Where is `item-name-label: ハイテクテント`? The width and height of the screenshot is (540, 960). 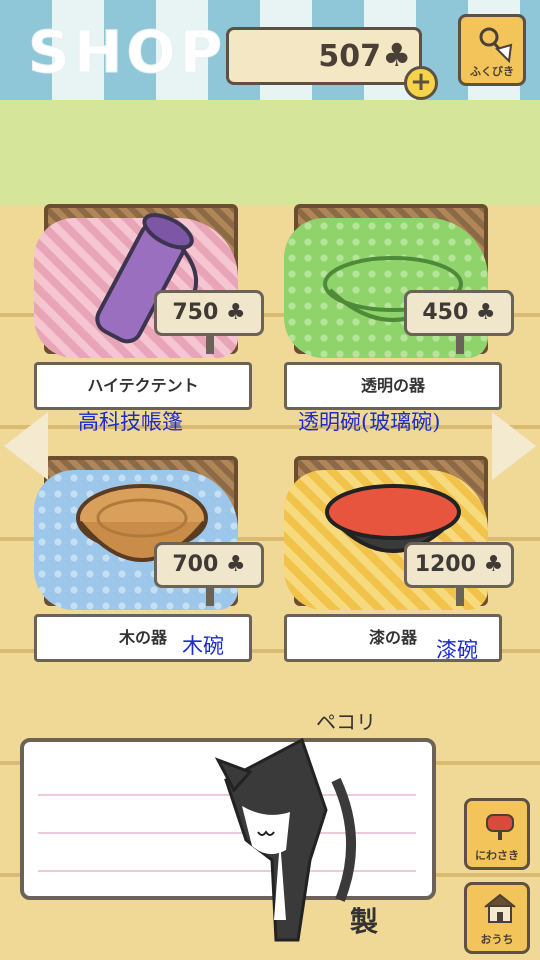 item-name-label: ハイテクテント is located at coordinates (143, 386).